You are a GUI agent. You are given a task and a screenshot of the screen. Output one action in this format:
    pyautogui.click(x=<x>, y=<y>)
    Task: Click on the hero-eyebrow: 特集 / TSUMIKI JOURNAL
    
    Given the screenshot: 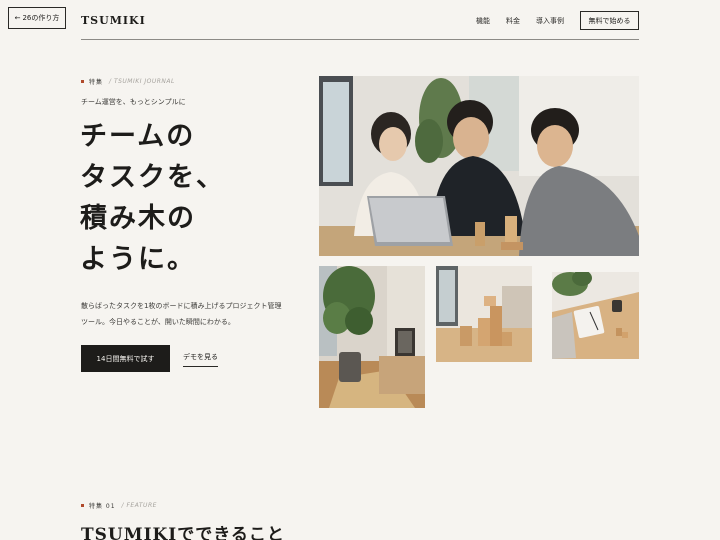 What is the action you would take?
    pyautogui.click(x=128, y=81)
    